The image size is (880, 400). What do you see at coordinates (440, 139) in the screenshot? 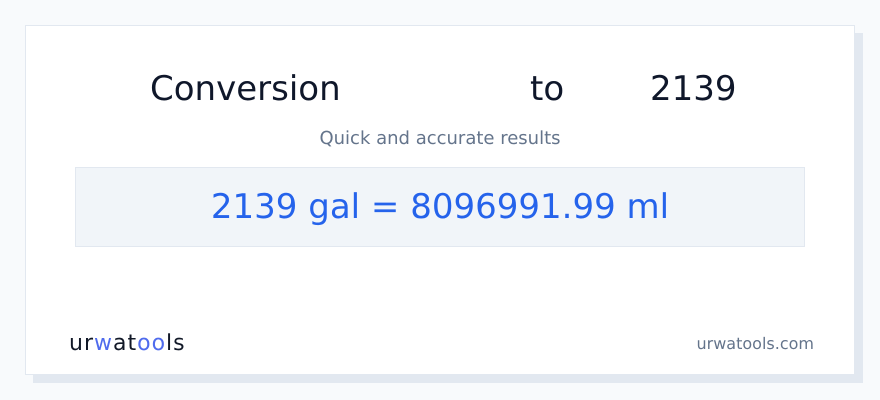
I see `subtitle: Quick and accurate results` at bounding box center [440, 139].